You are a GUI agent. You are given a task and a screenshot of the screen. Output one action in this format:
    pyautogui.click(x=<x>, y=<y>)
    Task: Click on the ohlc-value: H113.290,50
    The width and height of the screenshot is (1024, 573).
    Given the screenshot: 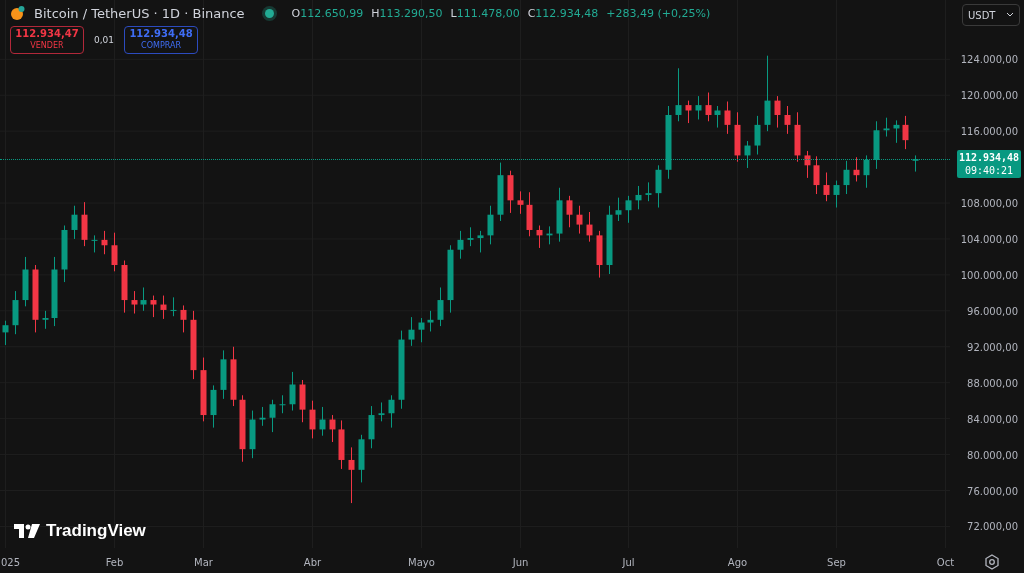 What is the action you would take?
    pyautogui.click(x=407, y=13)
    